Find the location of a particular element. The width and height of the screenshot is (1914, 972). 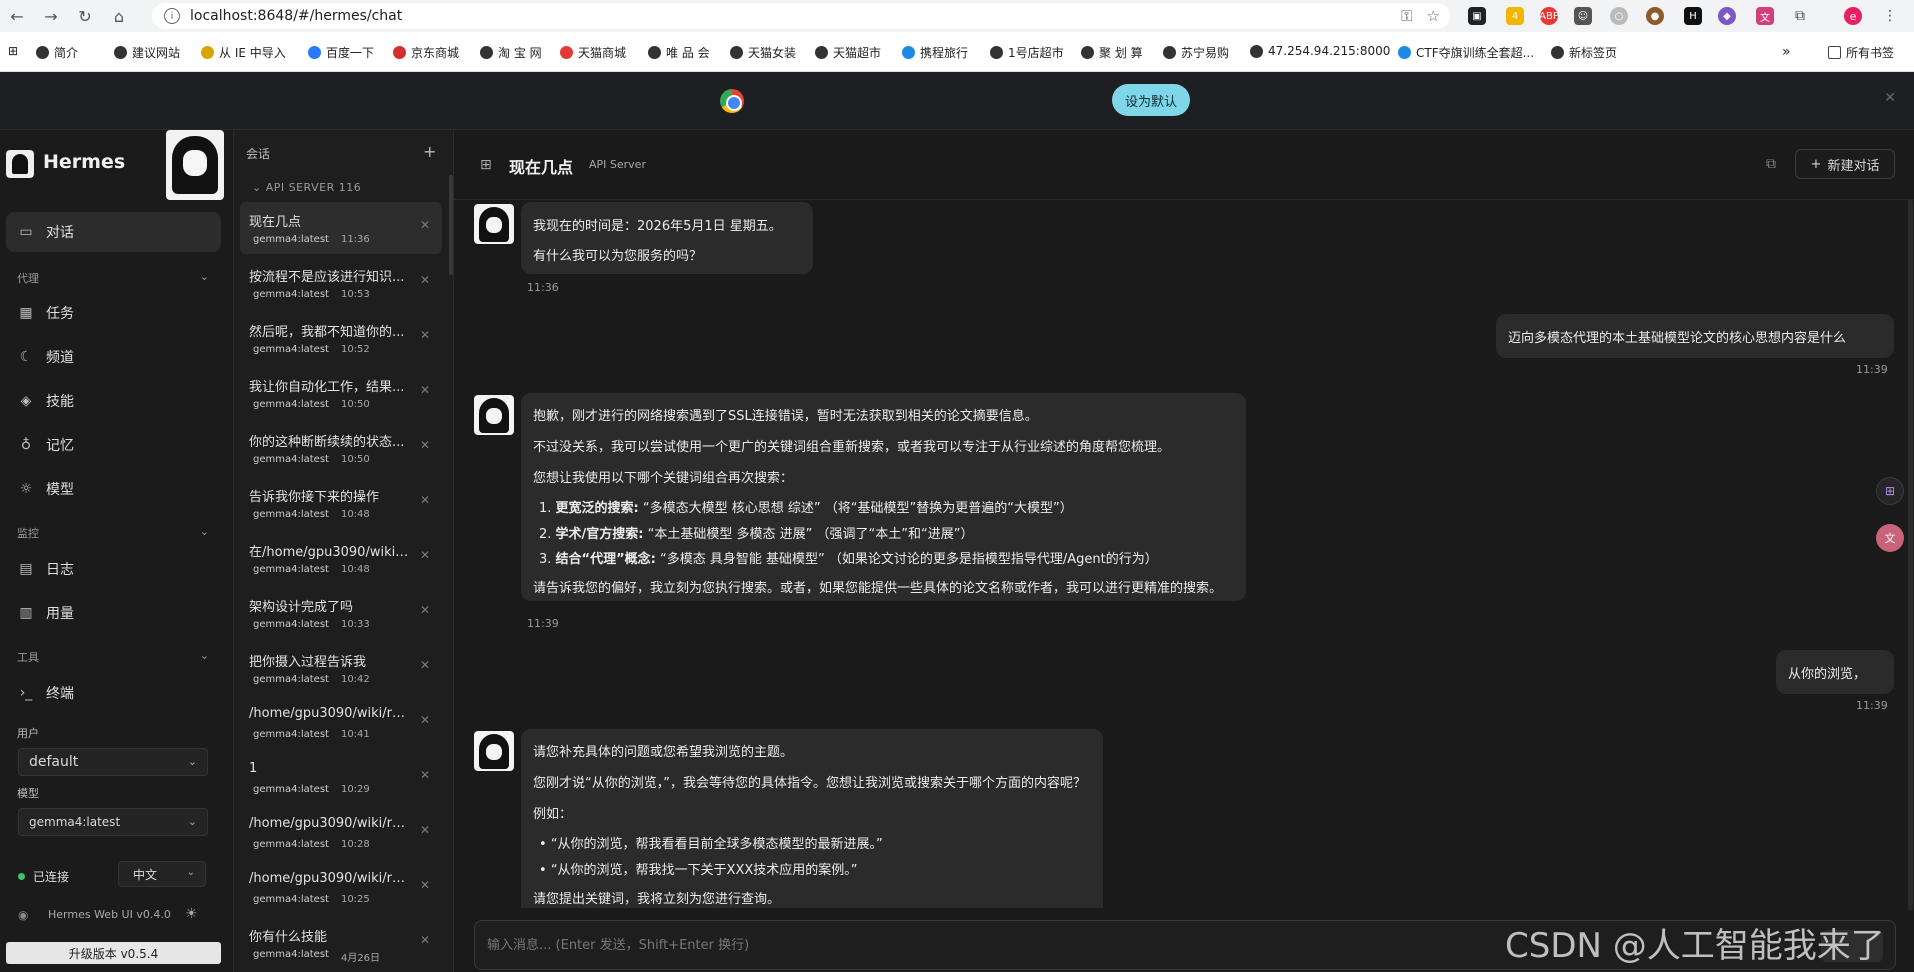

robot-extension-icon: ☺ is located at coordinates (1583, 16).